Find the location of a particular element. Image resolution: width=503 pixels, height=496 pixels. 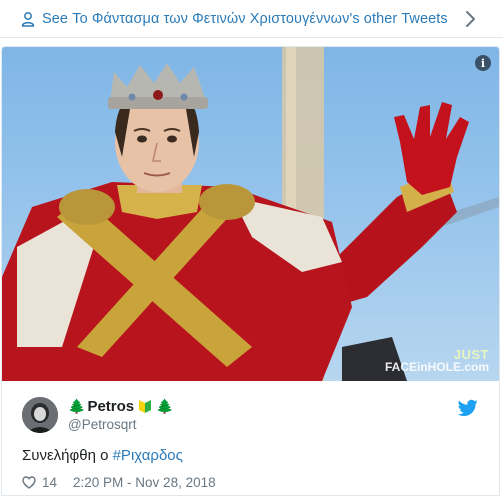

beginner-badge-icon is located at coordinates (145, 406).